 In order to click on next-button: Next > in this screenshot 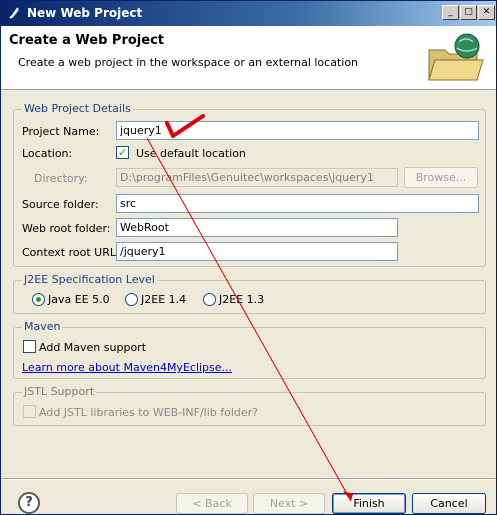, I will do `click(289, 503)`.